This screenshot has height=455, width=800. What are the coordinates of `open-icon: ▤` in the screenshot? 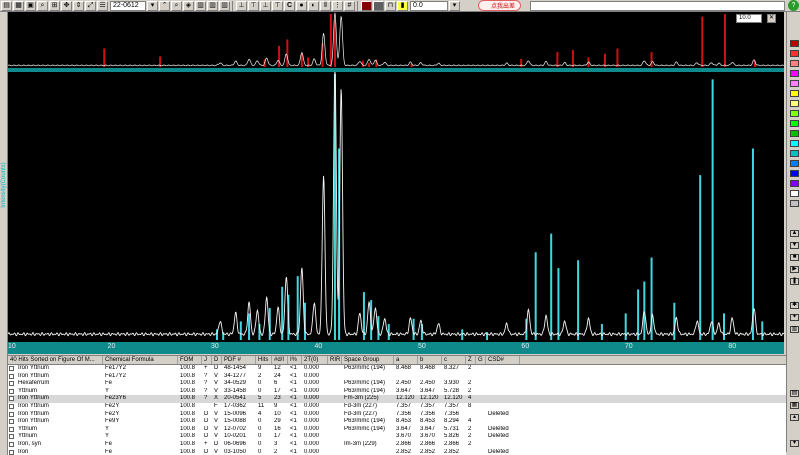 It's located at (6, 5).